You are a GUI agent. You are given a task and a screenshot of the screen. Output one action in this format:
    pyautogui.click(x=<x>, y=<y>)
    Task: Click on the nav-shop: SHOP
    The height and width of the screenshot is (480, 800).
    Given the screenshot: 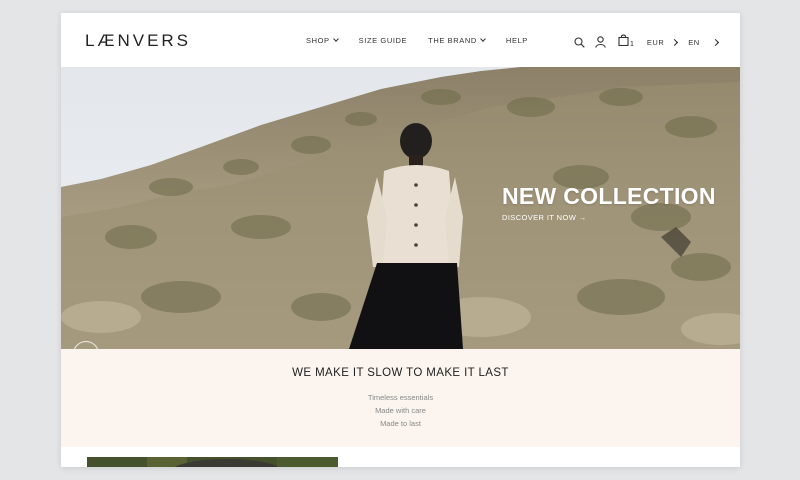 What is the action you would take?
    pyautogui.click(x=322, y=40)
    